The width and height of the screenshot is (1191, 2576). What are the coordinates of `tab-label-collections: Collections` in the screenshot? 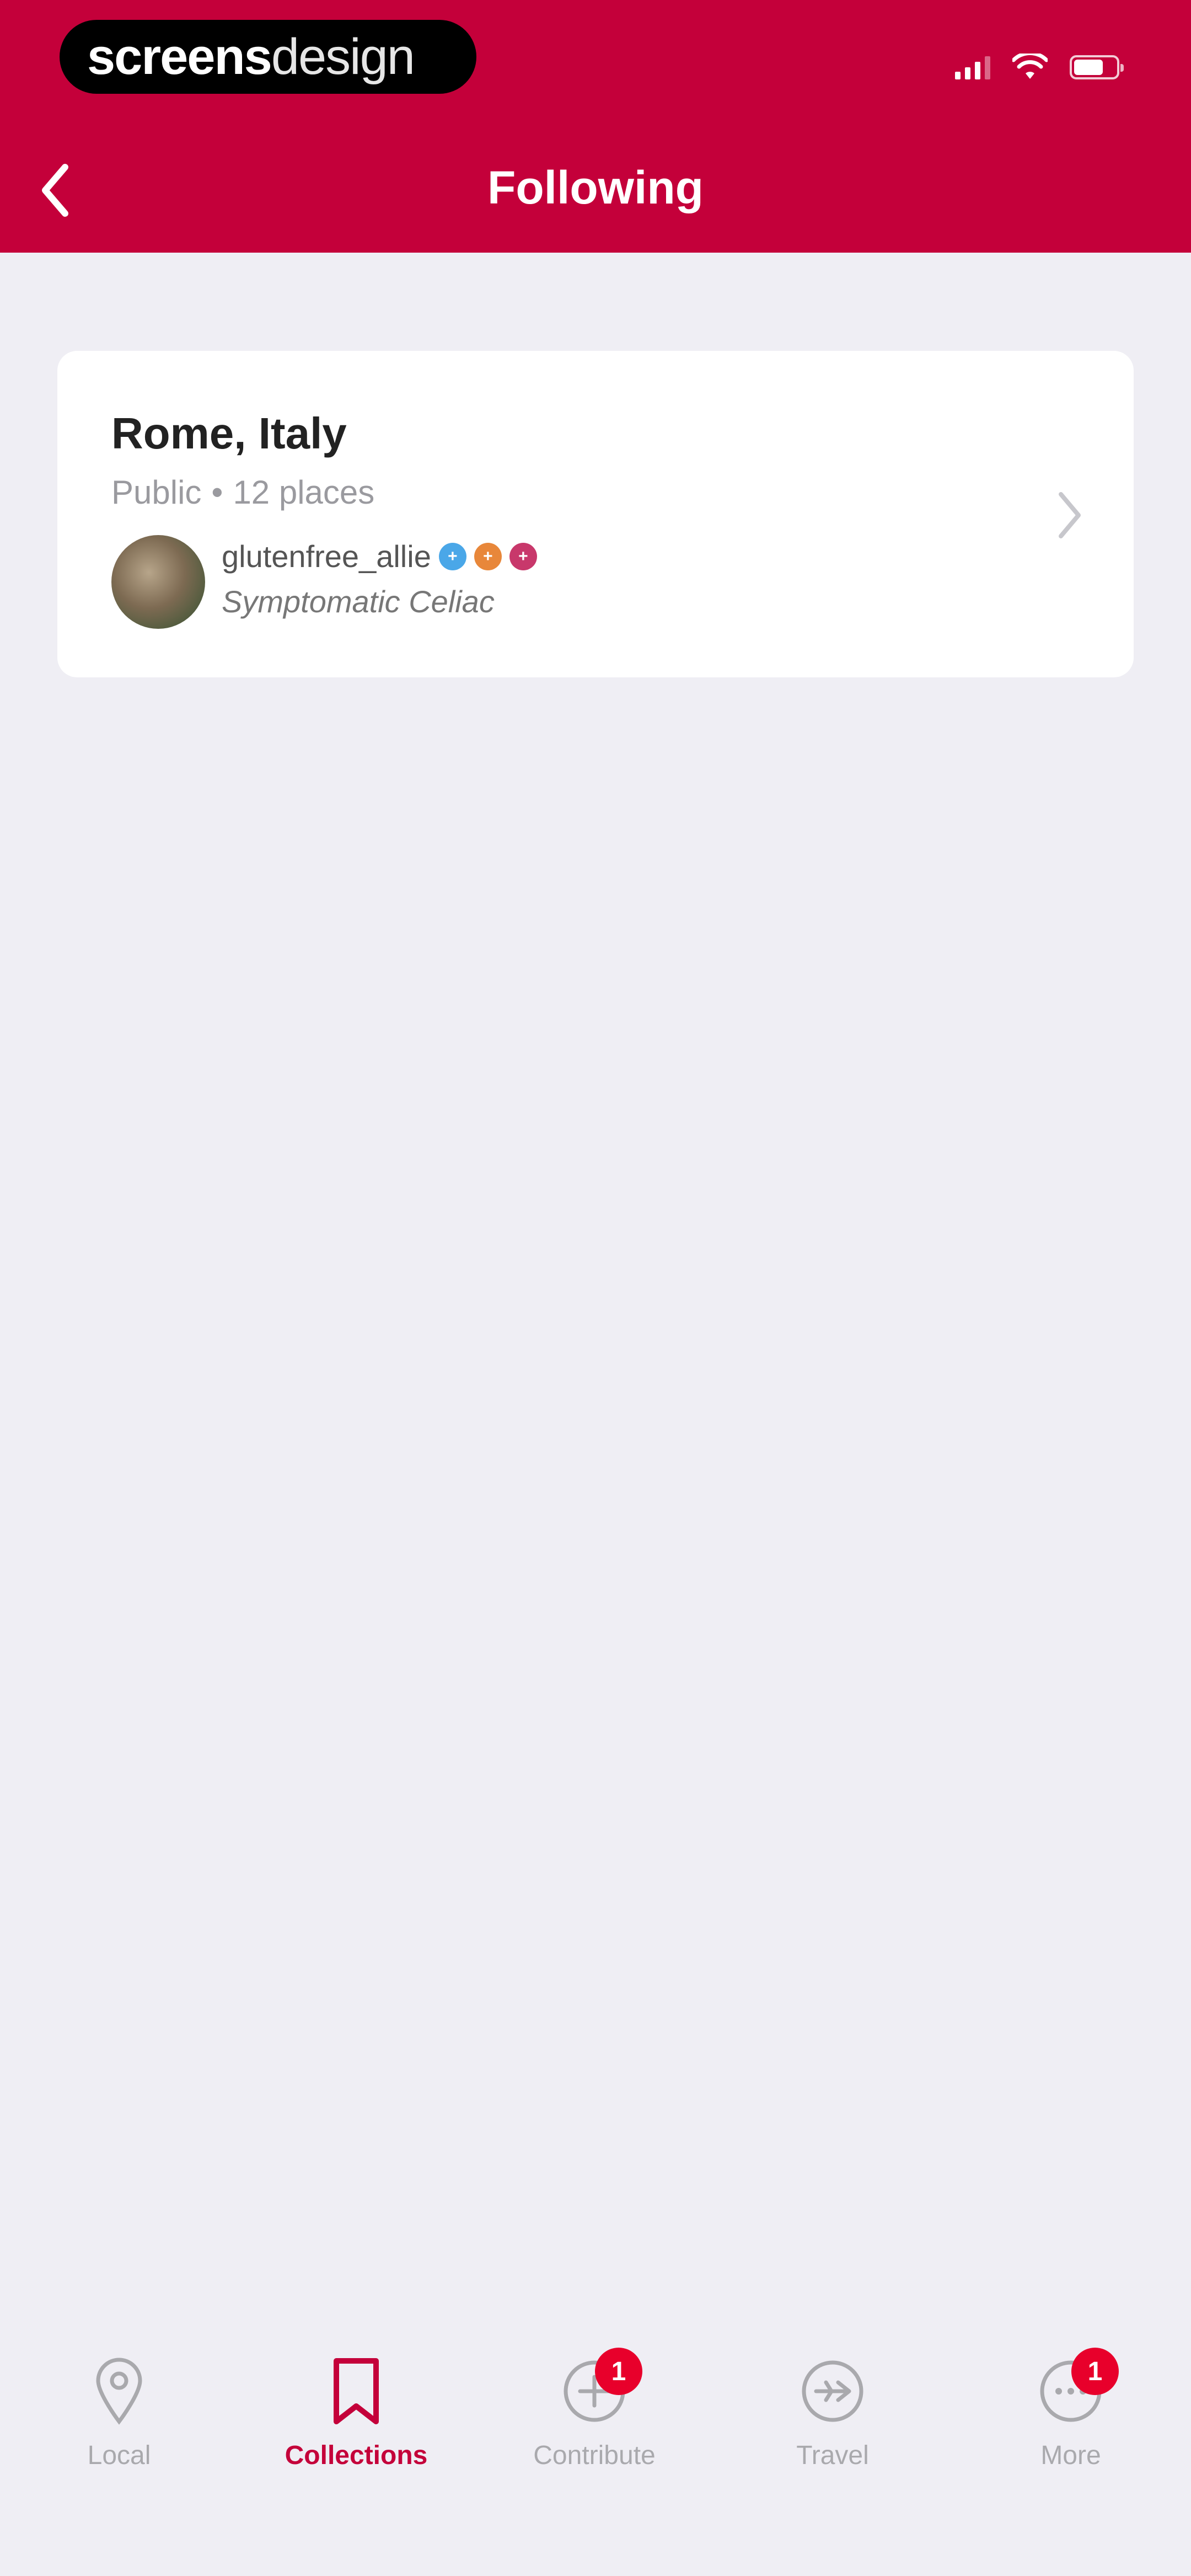 It's located at (356, 2455).